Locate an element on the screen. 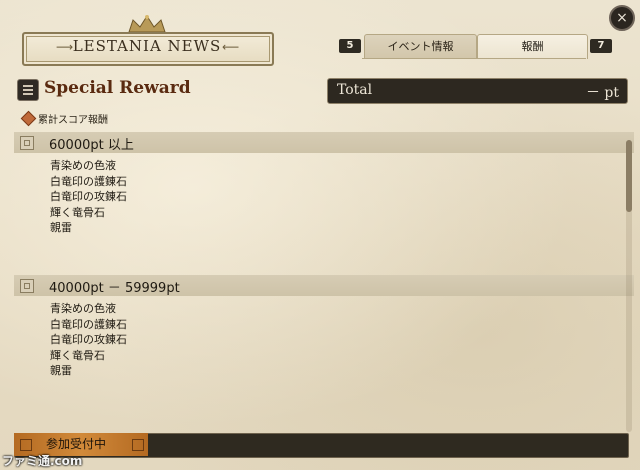  tier-header: 40000pt － 59999pt is located at coordinates (324, 285).